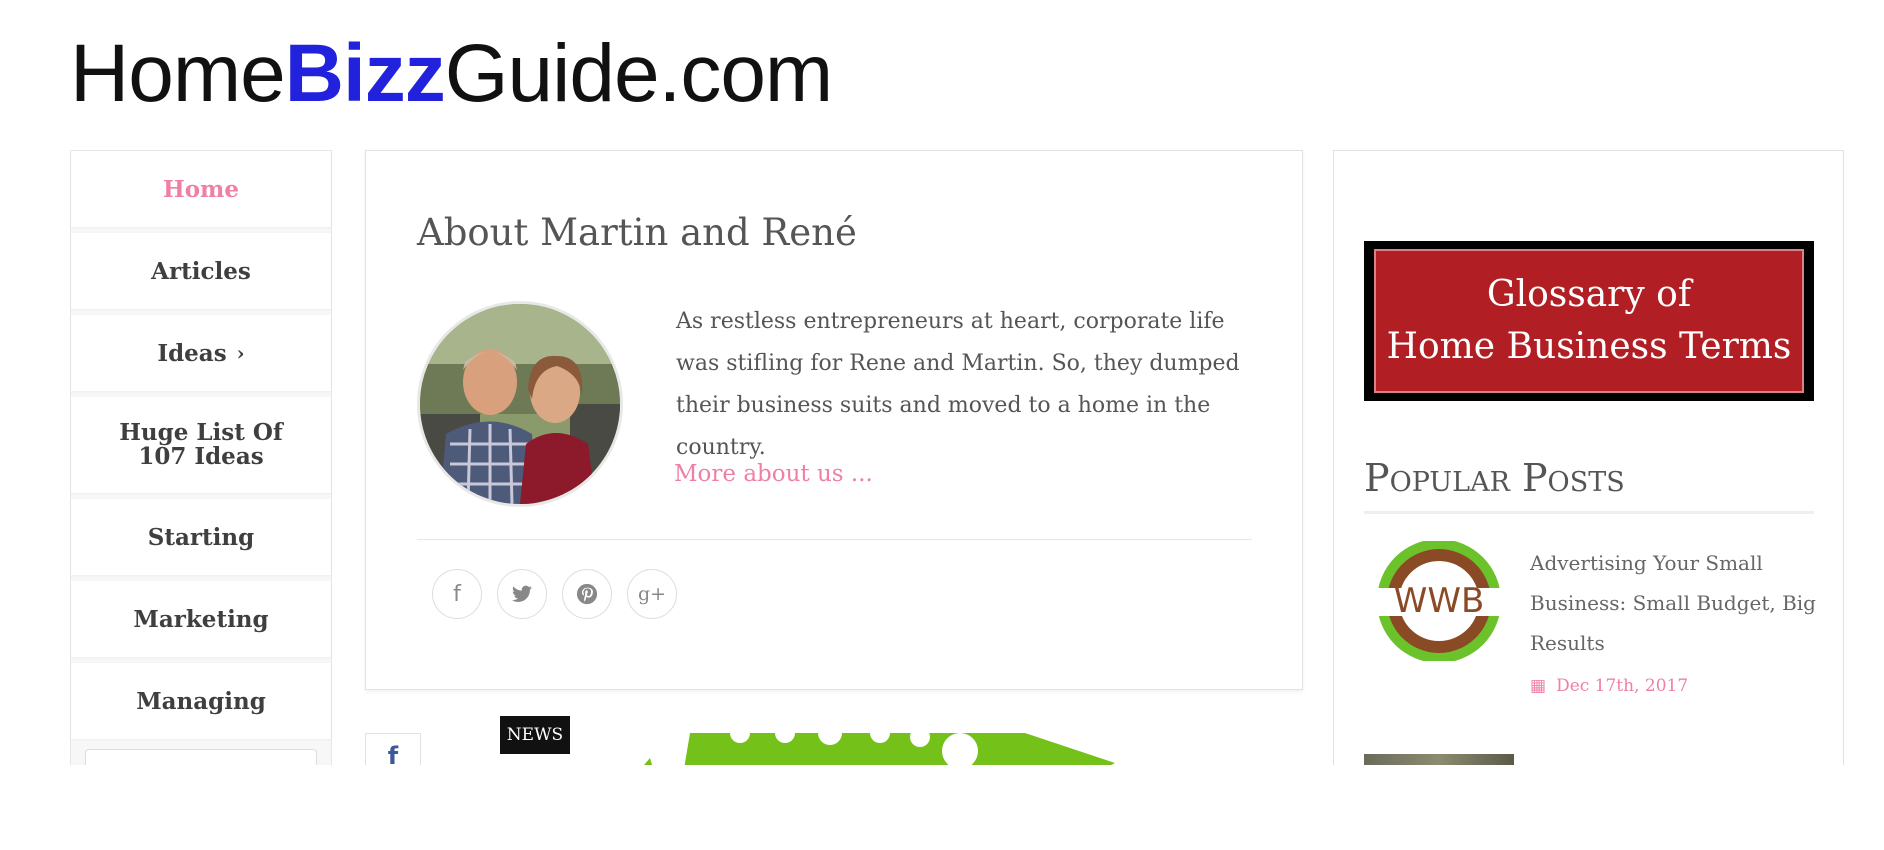  What do you see at coordinates (535, 735) in the screenshot?
I see `news-badge: NEWS` at bounding box center [535, 735].